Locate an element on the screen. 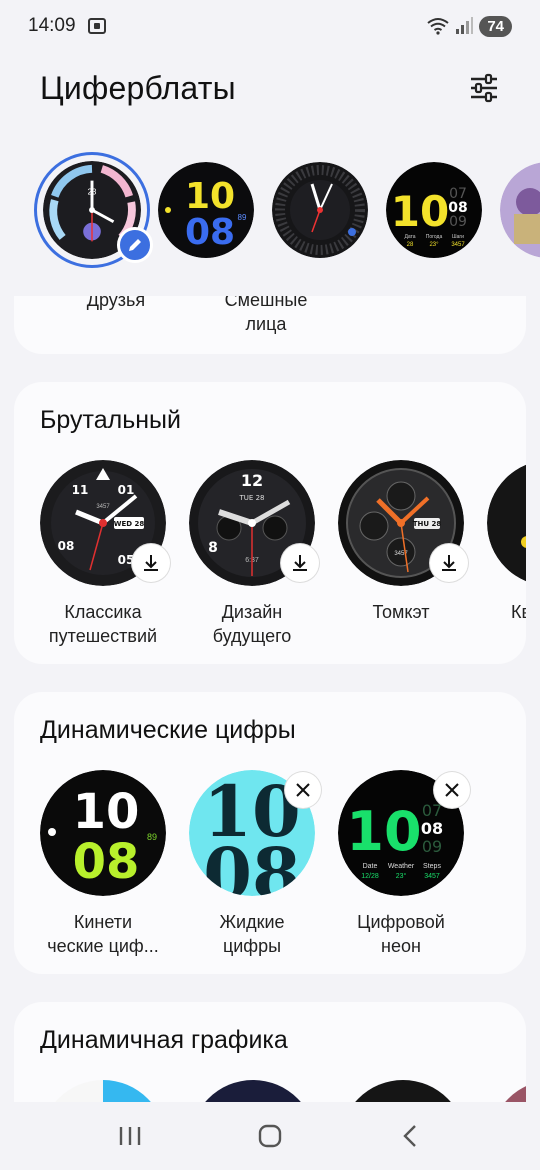 This screenshot has width=540, height=1170. card-title-dynamic-digits: Динамические цифры is located at coordinates (168, 730).